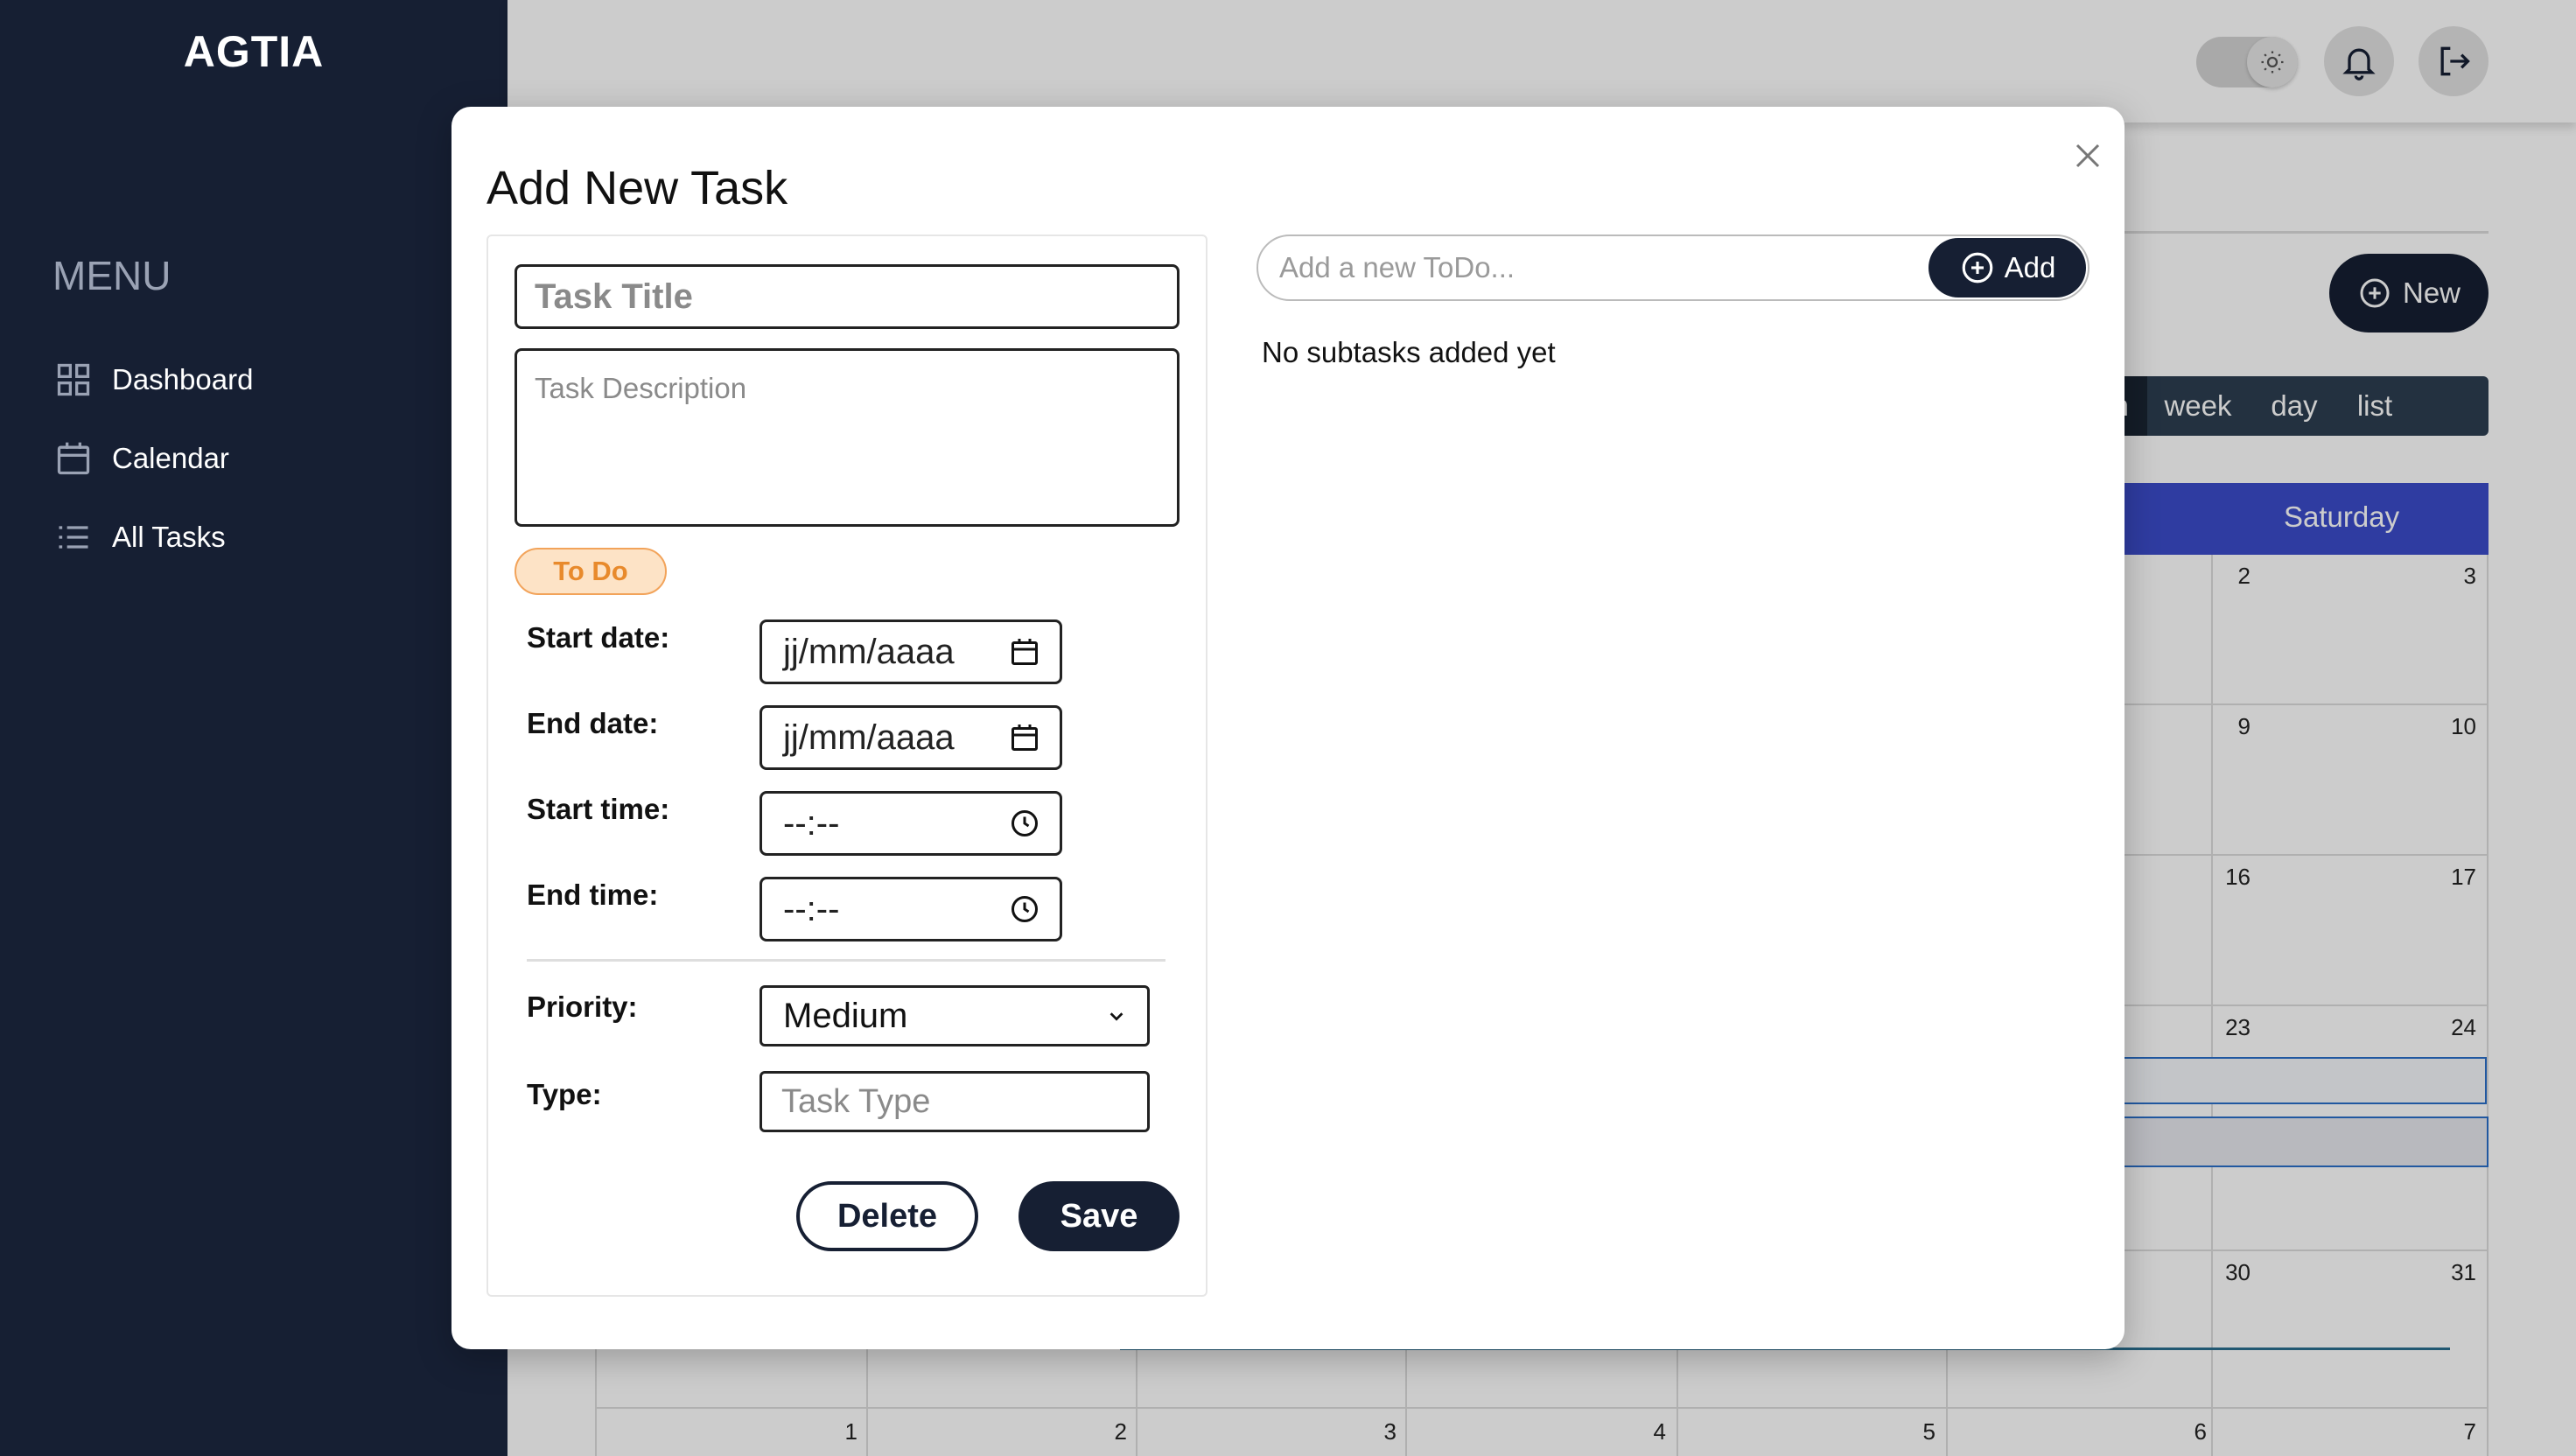  What do you see at coordinates (598, 809) in the screenshot?
I see `start-time-label: Start time:` at bounding box center [598, 809].